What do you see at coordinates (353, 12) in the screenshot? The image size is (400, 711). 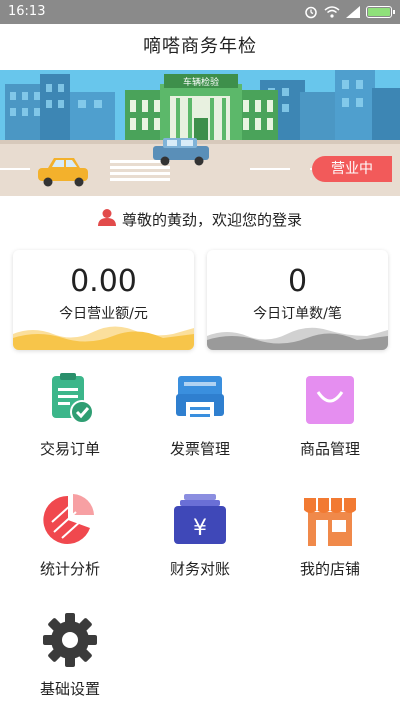 I see `signal-icon` at bounding box center [353, 12].